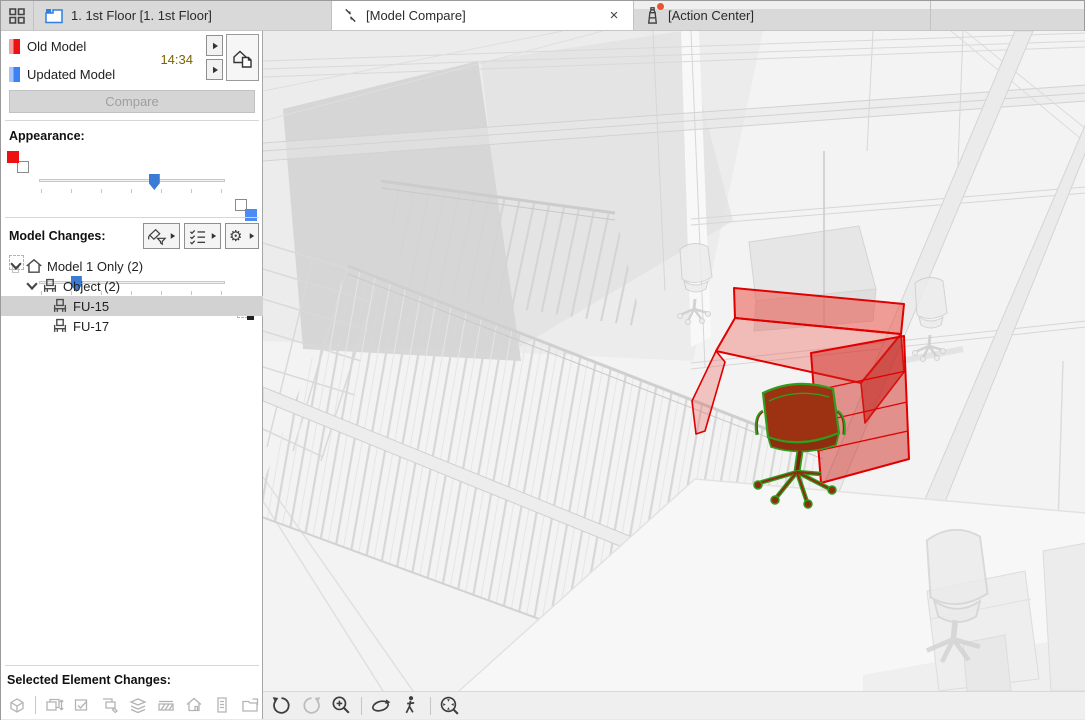 Image resolution: width=1085 pixels, height=720 pixels. Describe the element at coordinates (410, 705) in the screenshot. I see `explore-walk-icon` at that location.